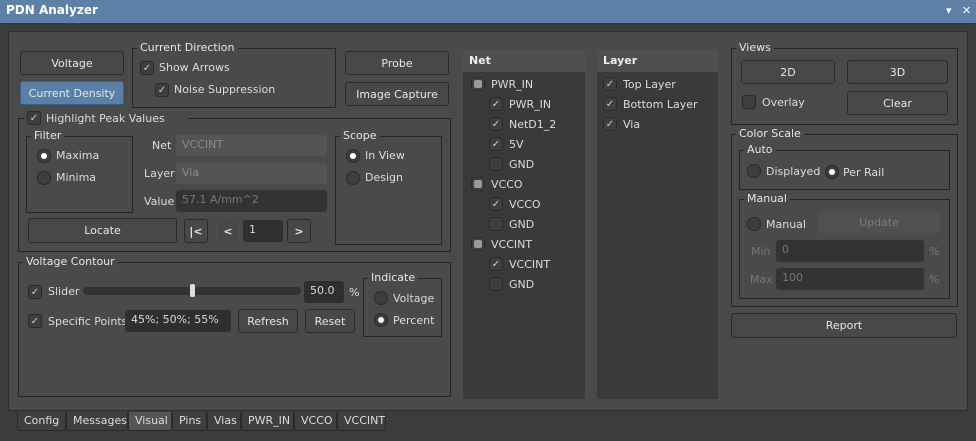 The width and height of the screenshot is (976, 441). I want to click on manual-radio, so click(754, 224).